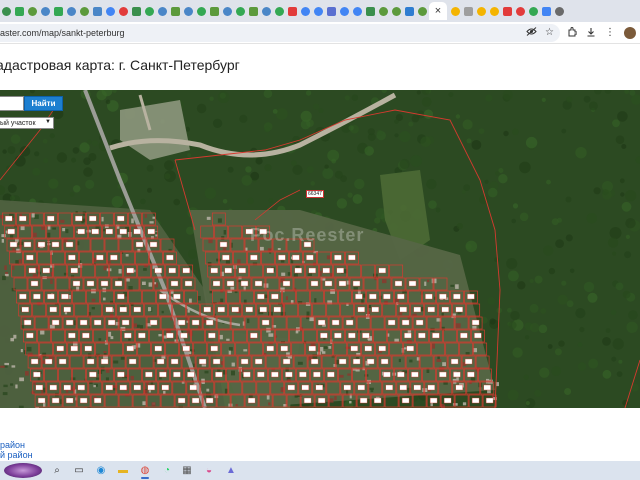 This screenshot has width=640, height=480. What do you see at coordinates (549, 33) in the screenshot?
I see `star-icon: ☆` at bounding box center [549, 33].